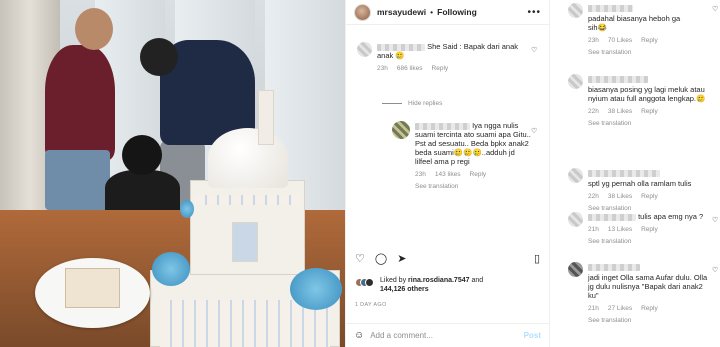 The width and height of the screenshot is (720, 347). Describe the element at coordinates (438, 280) in the screenshot. I see `liked-by-user: rina.rosdiana.7547` at that location.